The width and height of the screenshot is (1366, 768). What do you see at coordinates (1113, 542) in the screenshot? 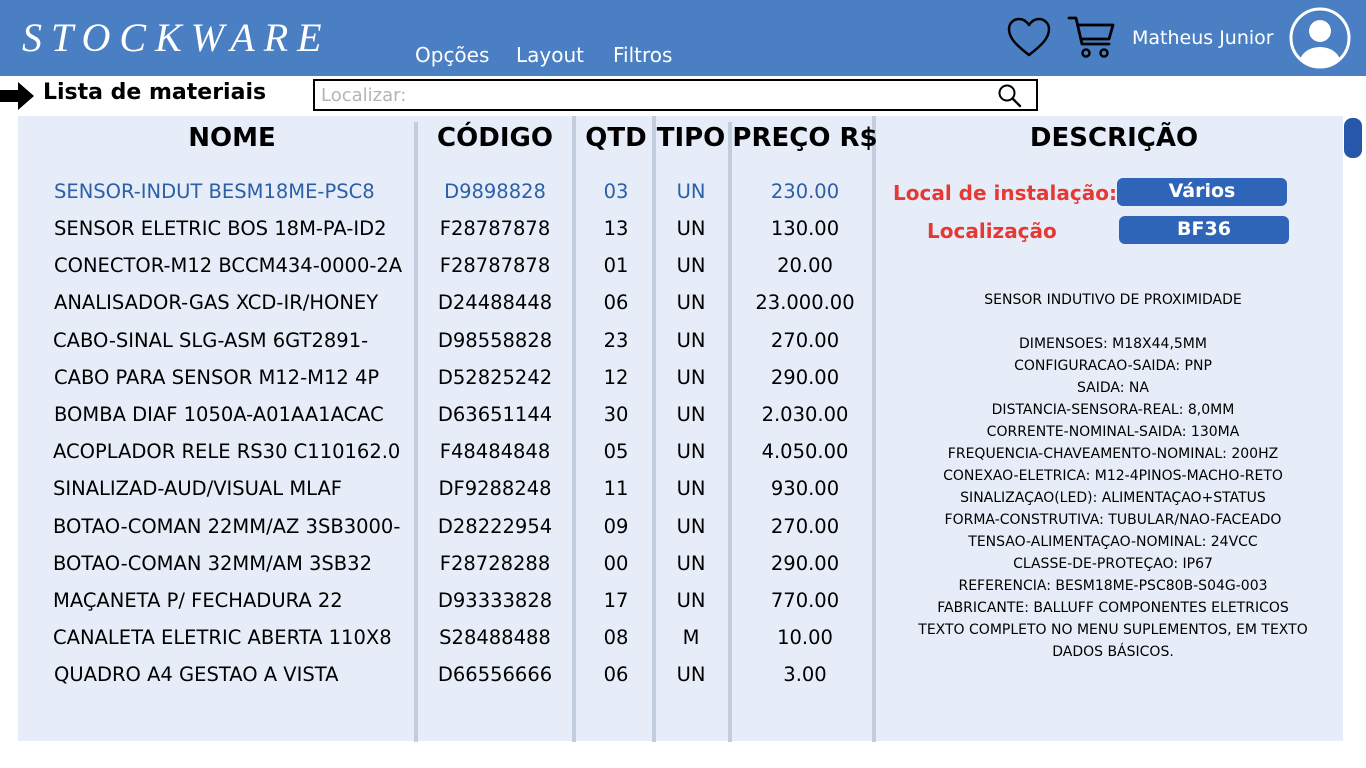
I see `description-line: TENSAO-ALIMENTAÇAO-NOMINAL: 24VCC` at bounding box center [1113, 542].